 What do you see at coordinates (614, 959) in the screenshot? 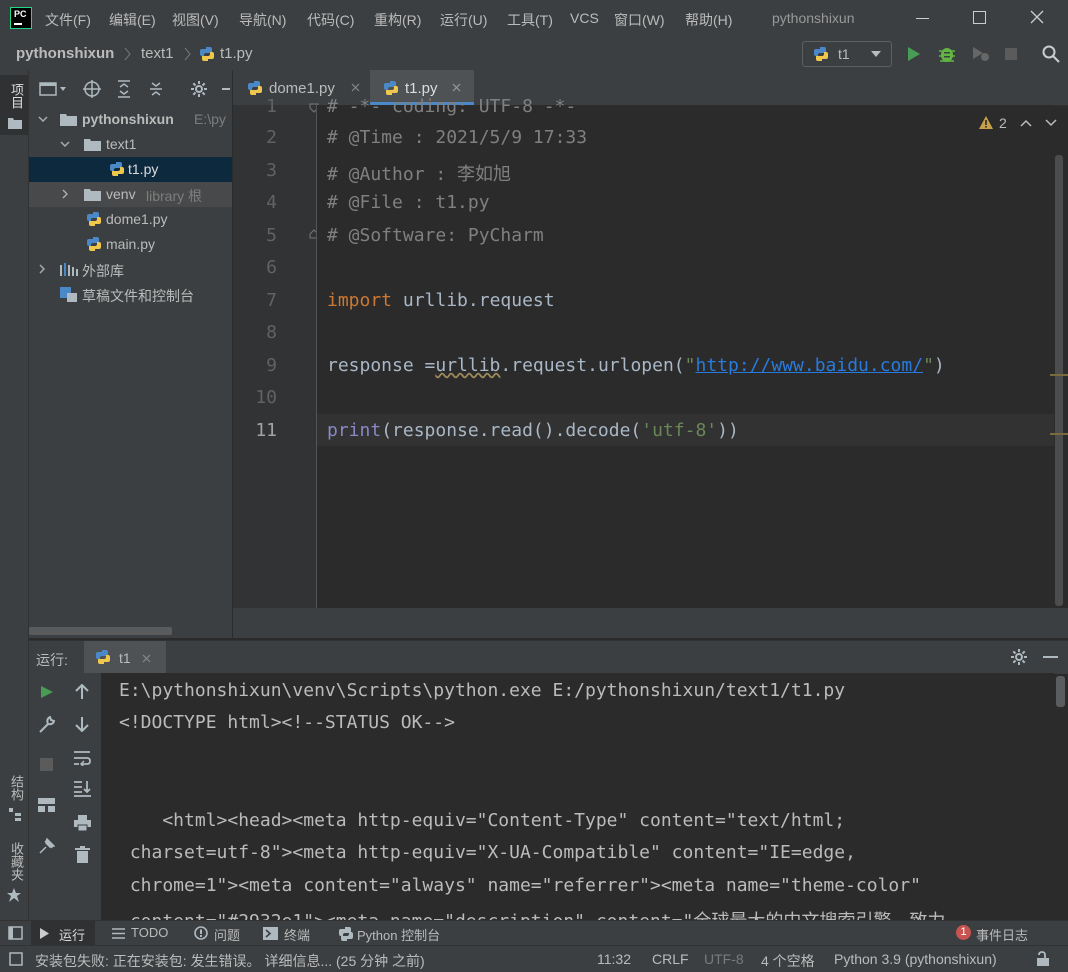
I see `cursor-position: 11:32` at bounding box center [614, 959].